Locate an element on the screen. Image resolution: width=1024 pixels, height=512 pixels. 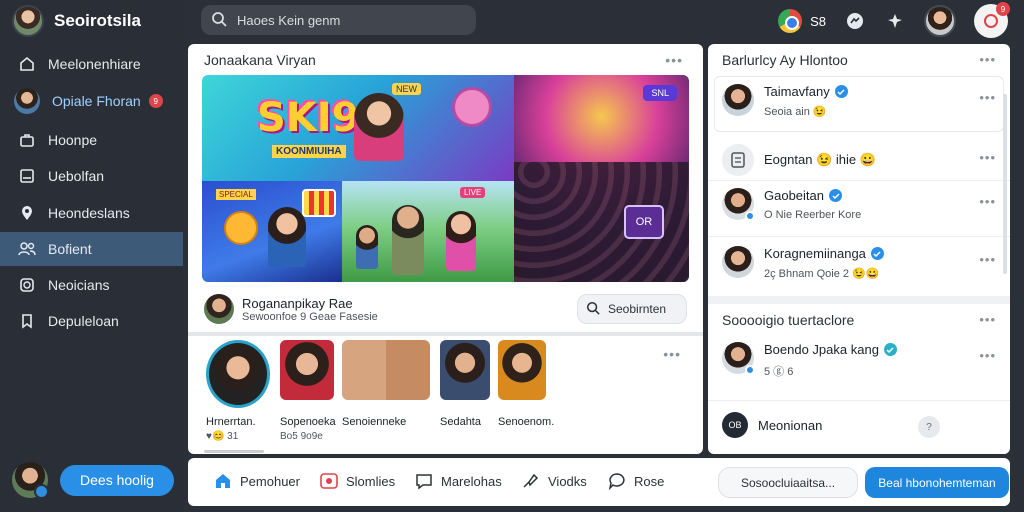
author-name: Rogananpikay Rae is located at coordinates (310, 303).